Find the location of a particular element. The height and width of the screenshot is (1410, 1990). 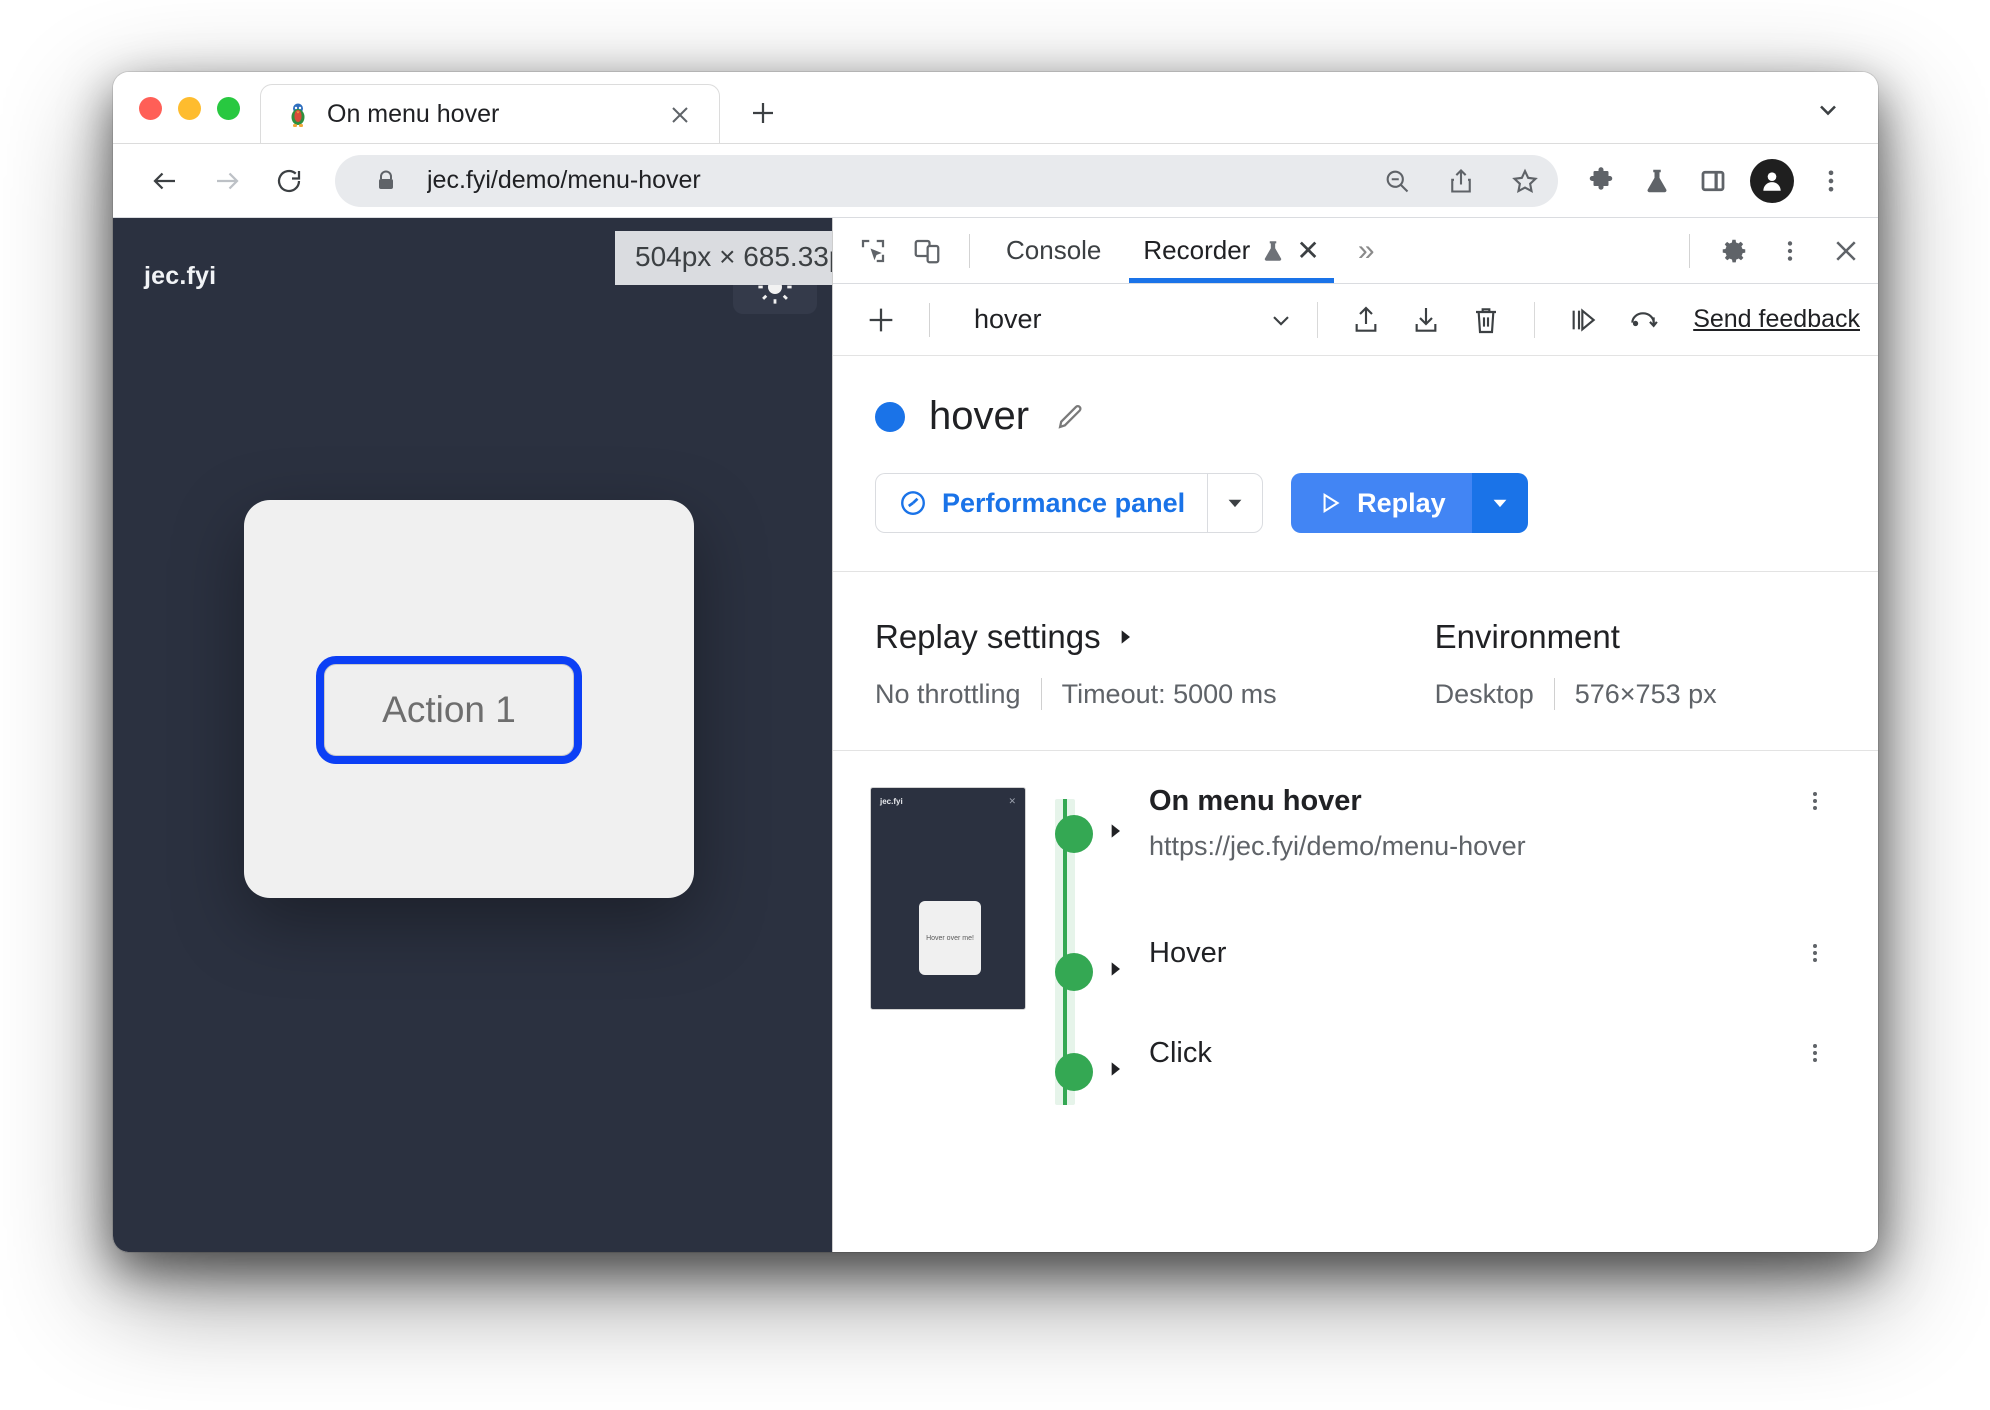

replay-settings-values: No throttling Timeout: 5000 ms is located at coordinates (1086, 694).